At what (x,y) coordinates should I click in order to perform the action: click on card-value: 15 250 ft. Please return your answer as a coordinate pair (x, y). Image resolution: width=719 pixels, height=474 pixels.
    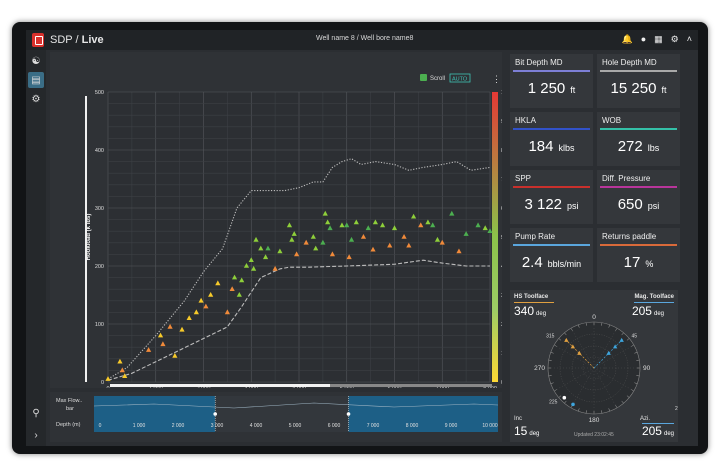
    Looking at the image, I should click on (638, 88).